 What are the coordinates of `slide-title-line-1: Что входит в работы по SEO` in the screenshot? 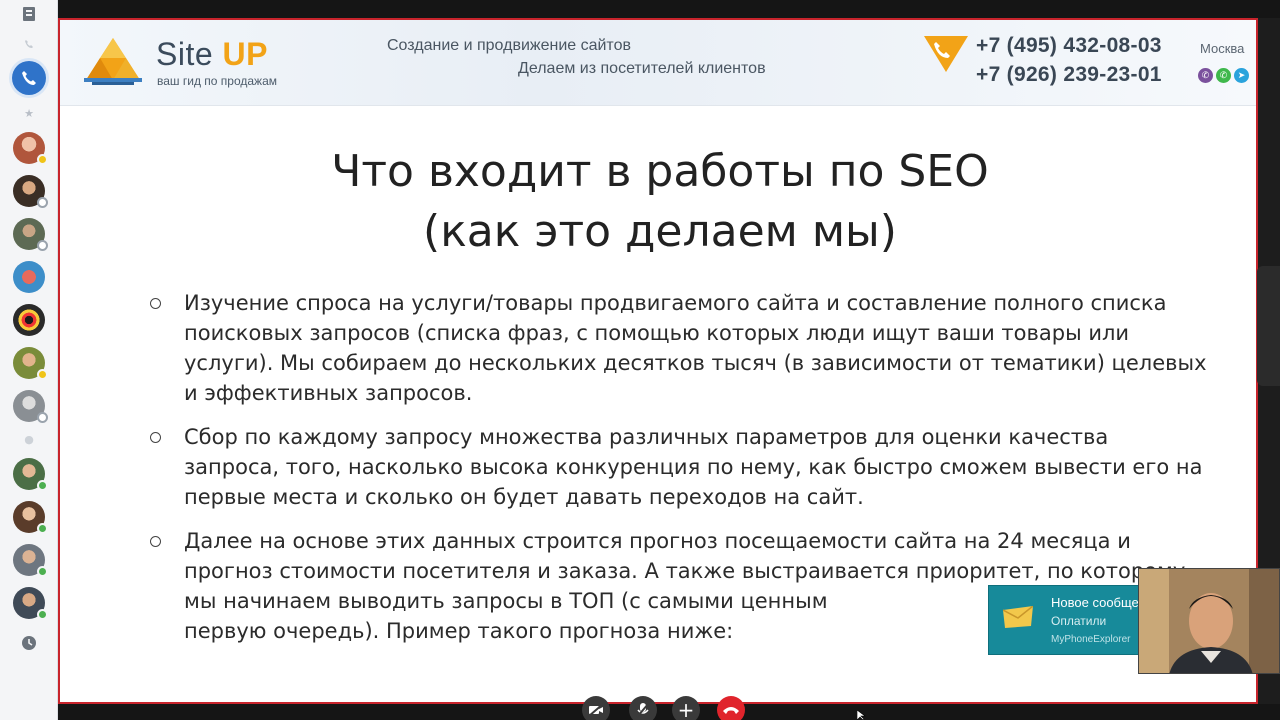 It's located at (660, 171).